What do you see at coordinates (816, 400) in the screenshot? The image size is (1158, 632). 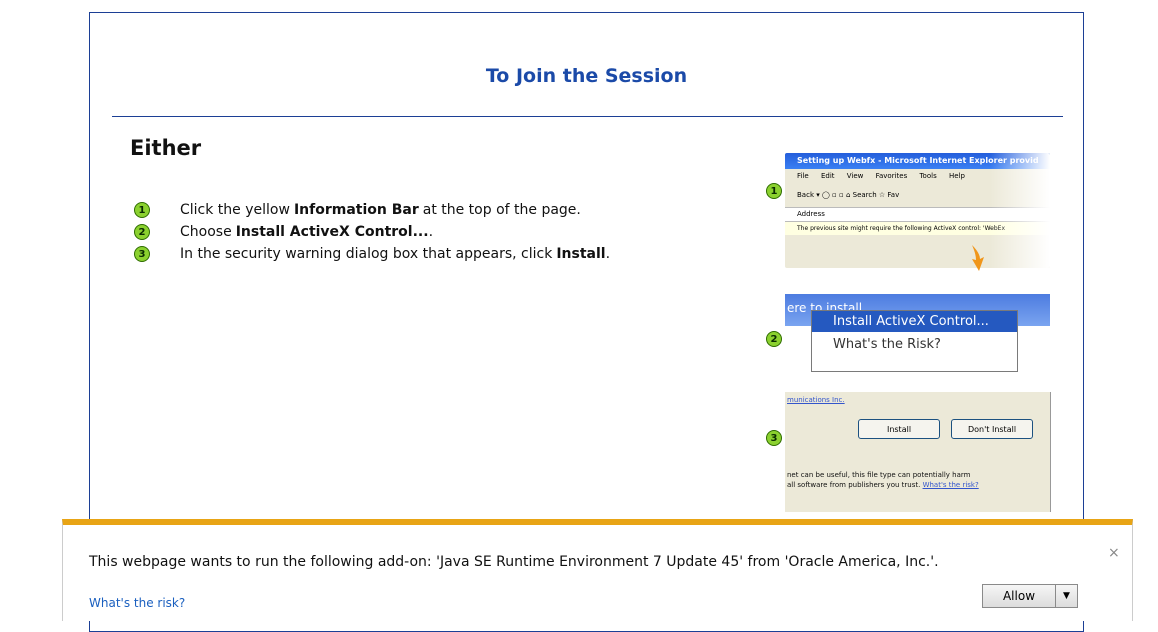 I see `publisher-name: munications Inc.` at bounding box center [816, 400].